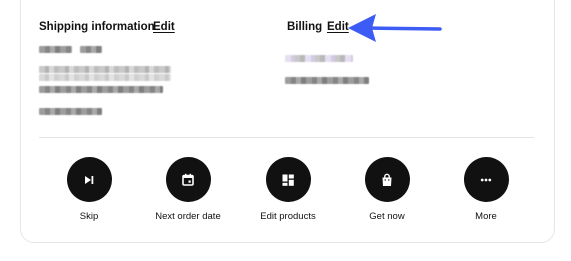 This screenshot has width=571, height=261. What do you see at coordinates (319, 58) in the screenshot?
I see `redacted-billing-name` at bounding box center [319, 58].